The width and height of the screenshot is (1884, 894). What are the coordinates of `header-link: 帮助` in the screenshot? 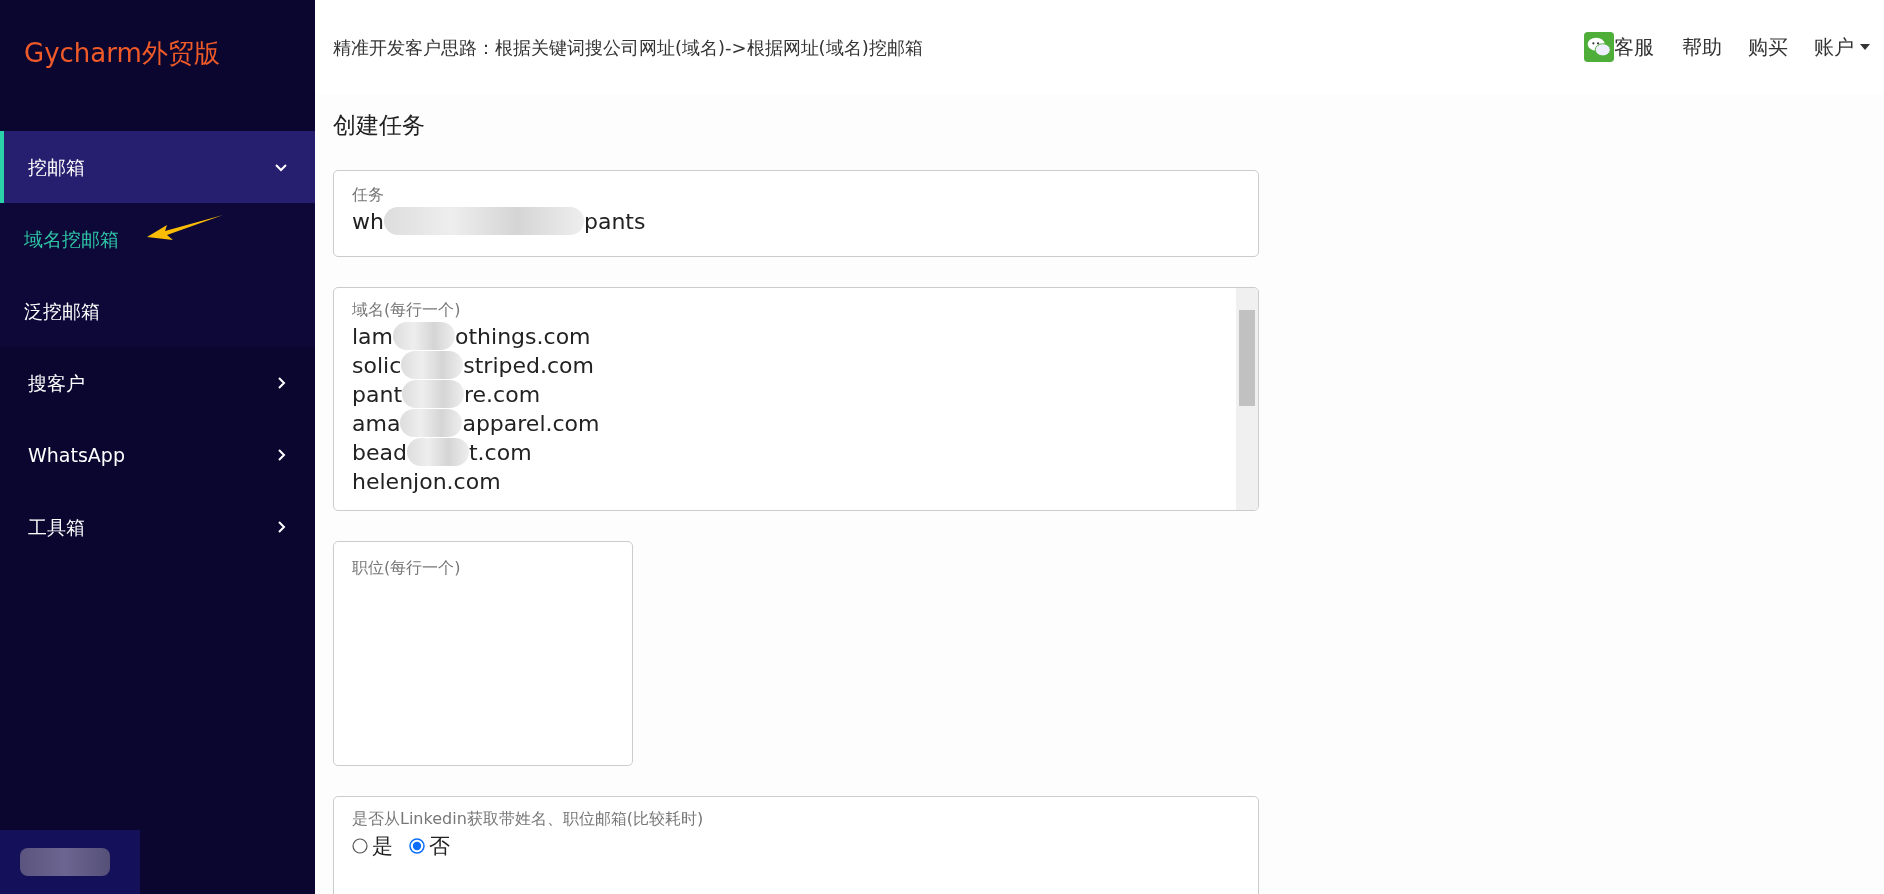 It's located at (1702, 47).